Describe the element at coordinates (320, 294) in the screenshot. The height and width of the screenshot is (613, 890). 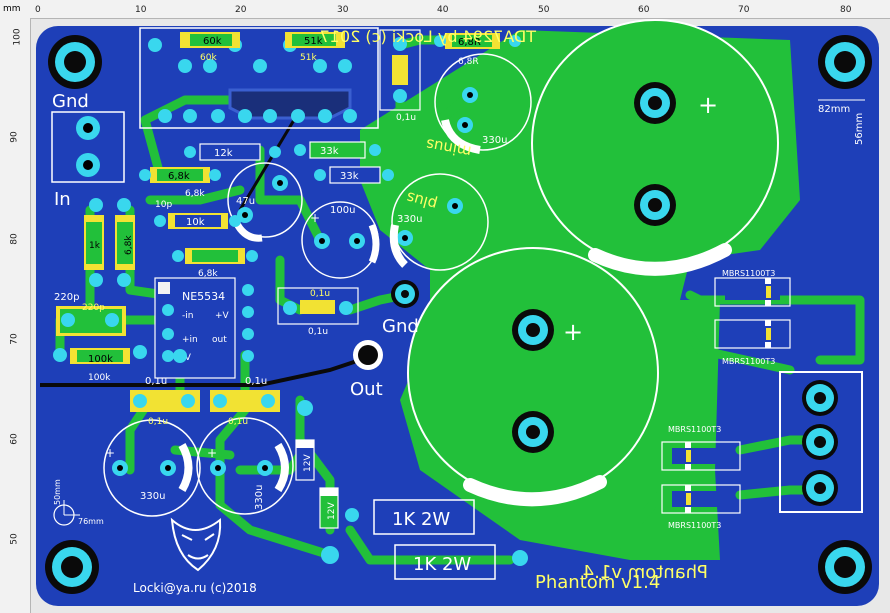
I see `capacitor-0-1u-mid-silk: 0,1u` at that location.